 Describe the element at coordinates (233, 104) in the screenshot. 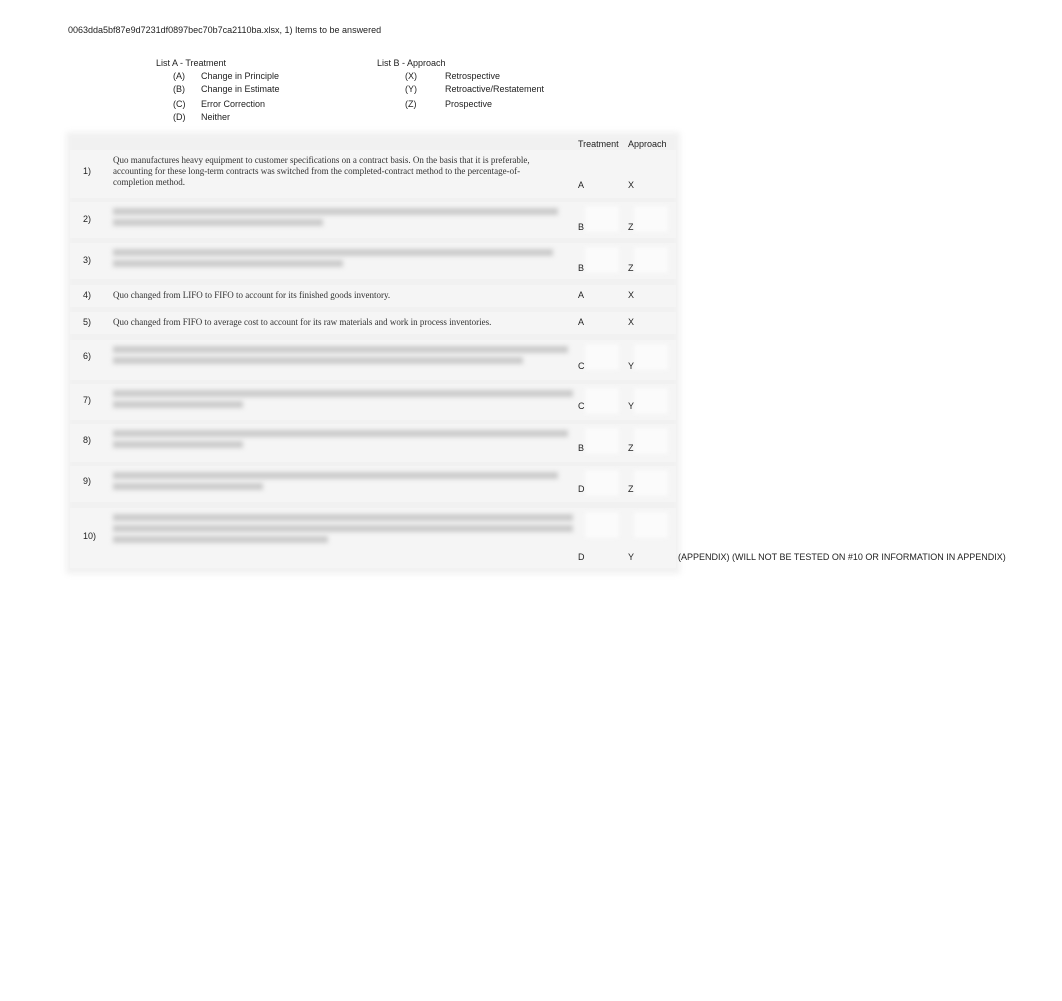

I see `list-a-label: Error Correction` at that location.